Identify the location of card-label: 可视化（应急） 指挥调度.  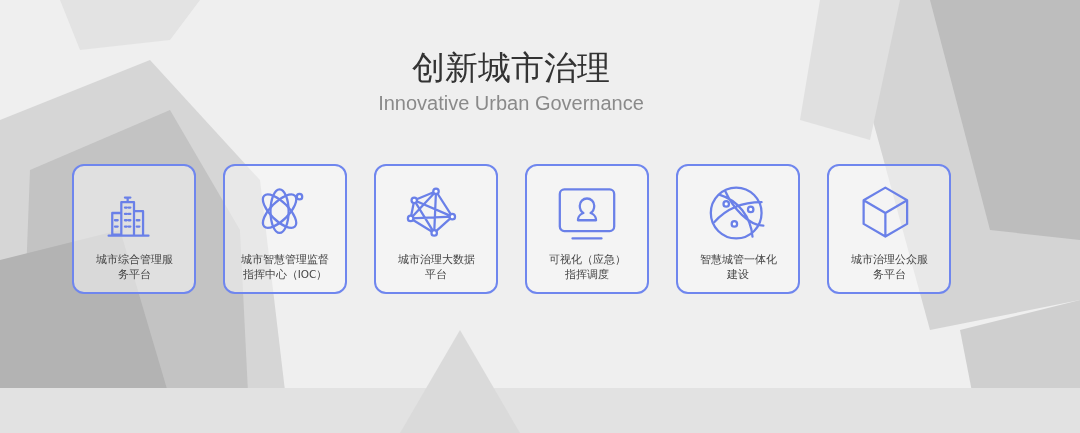
(587, 267).